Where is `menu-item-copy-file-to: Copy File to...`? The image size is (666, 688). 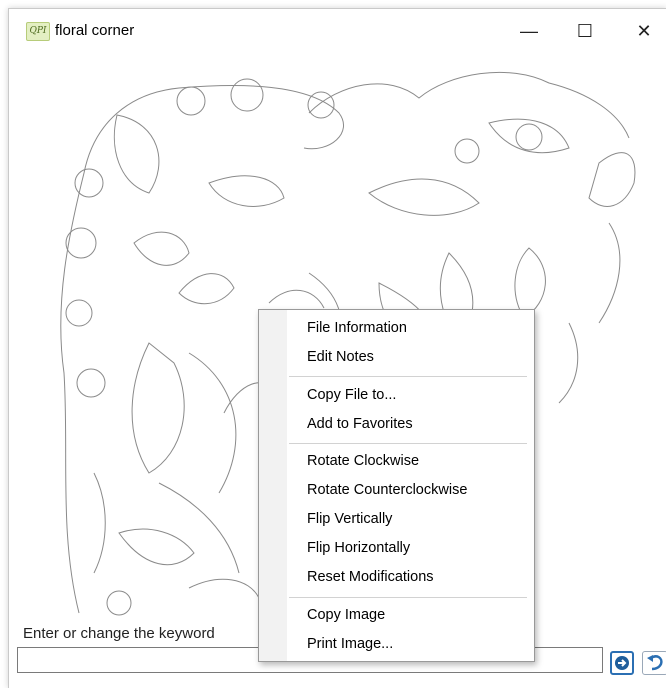
menu-item-copy-file-to: Copy File to... is located at coordinates (351, 395).